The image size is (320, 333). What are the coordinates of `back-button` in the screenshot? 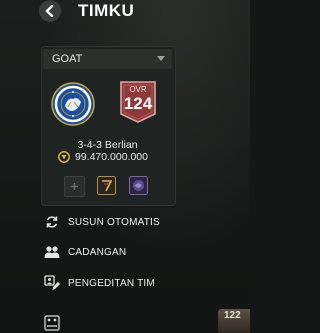 It's located at (50, 11).